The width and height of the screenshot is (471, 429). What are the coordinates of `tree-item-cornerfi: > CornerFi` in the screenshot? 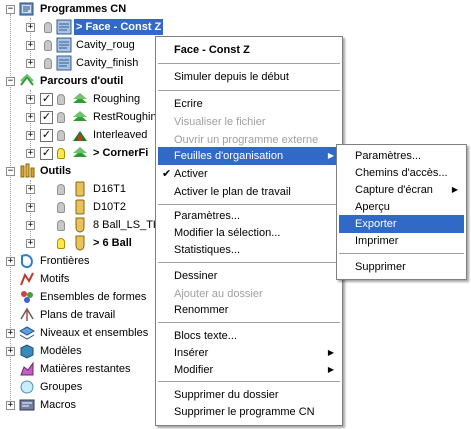 It's located at (120, 153).